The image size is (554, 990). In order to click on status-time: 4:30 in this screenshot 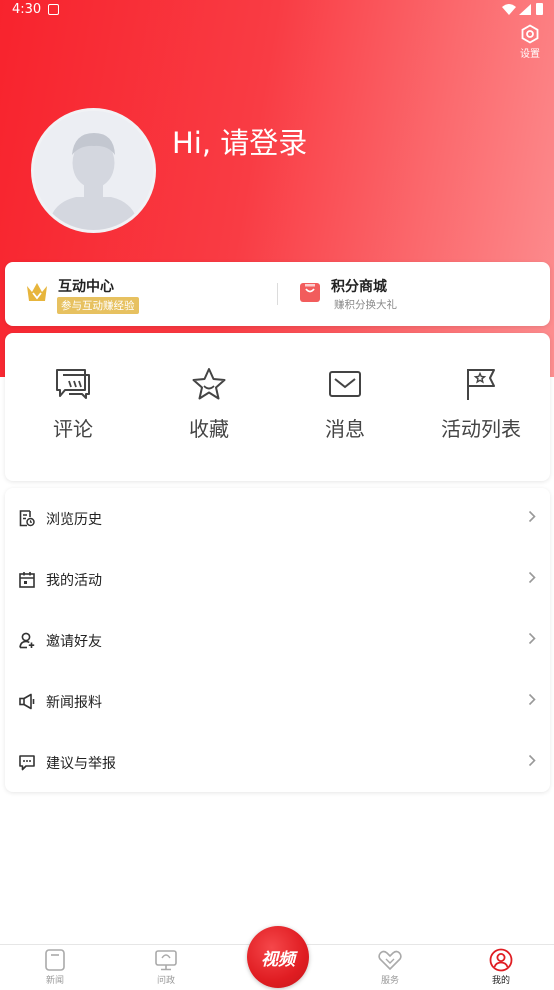, I will do `click(27, 9)`.